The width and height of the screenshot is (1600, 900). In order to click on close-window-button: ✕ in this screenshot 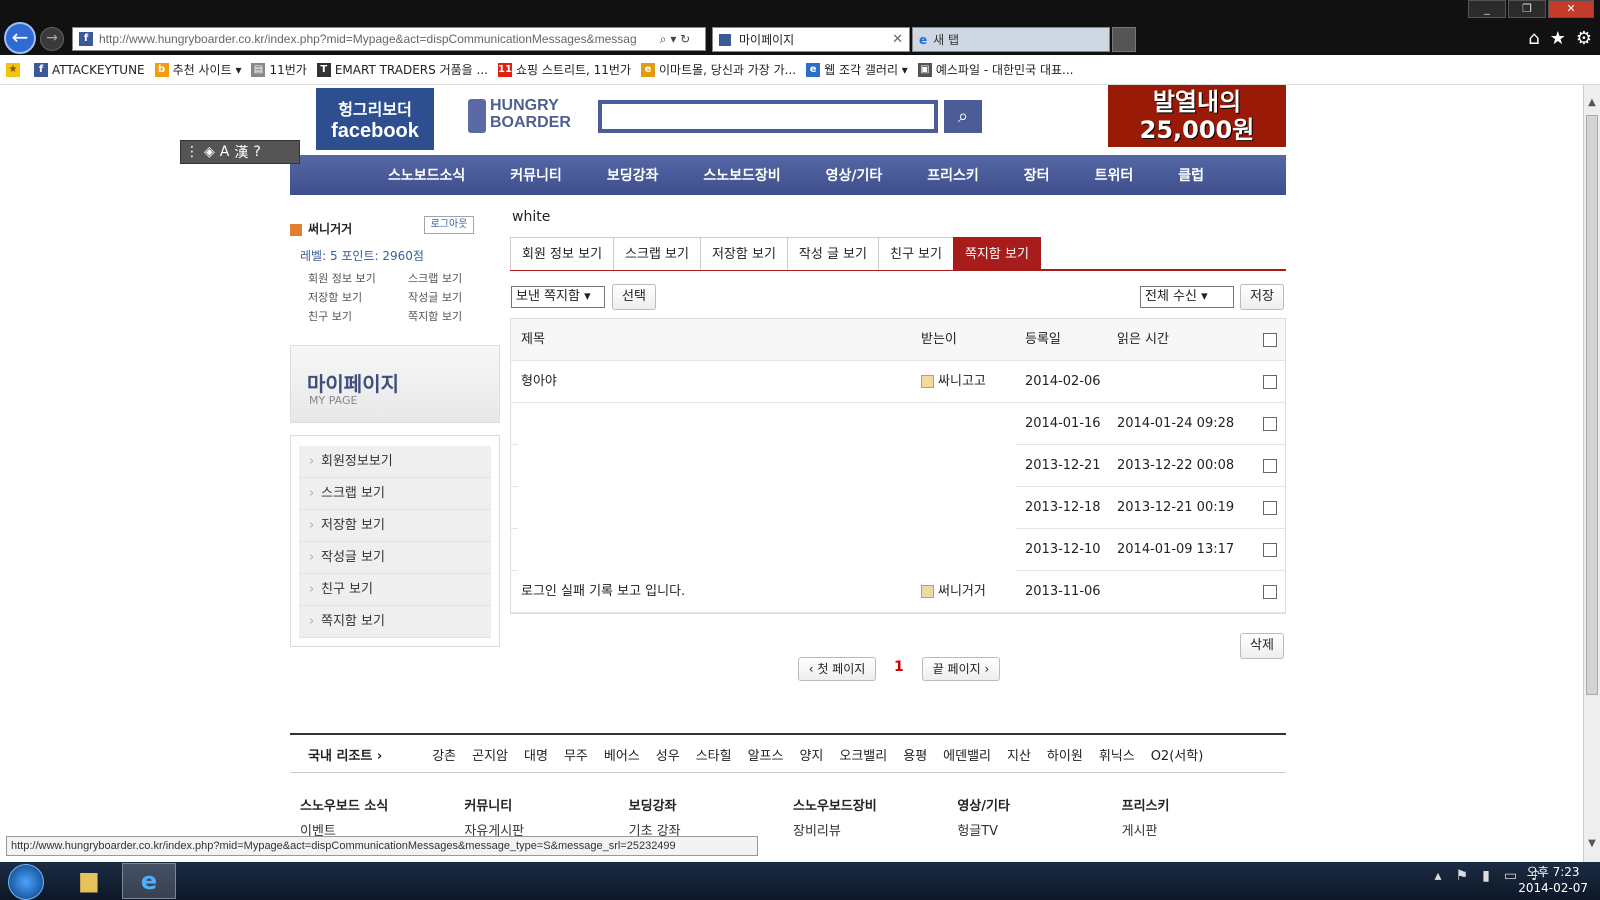, I will do `click(1571, 9)`.